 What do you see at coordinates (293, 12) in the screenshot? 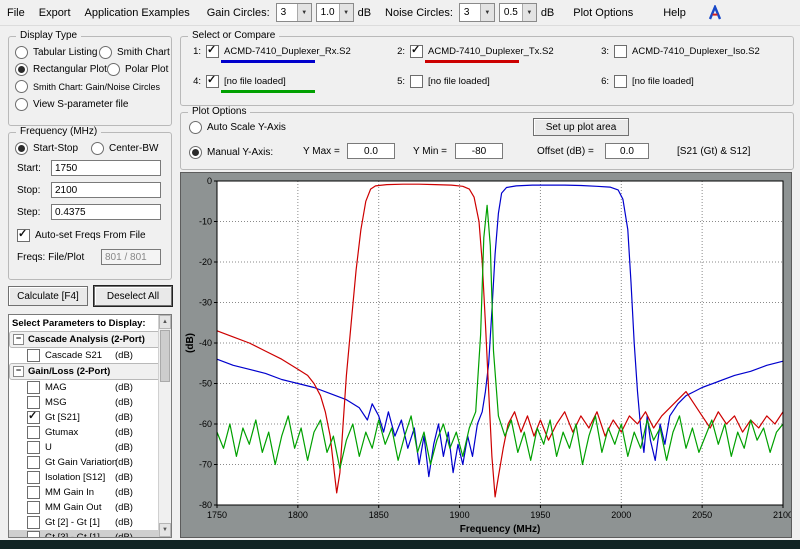
I see `gain-circles-count-select: 3 ▼` at bounding box center [293, 12].